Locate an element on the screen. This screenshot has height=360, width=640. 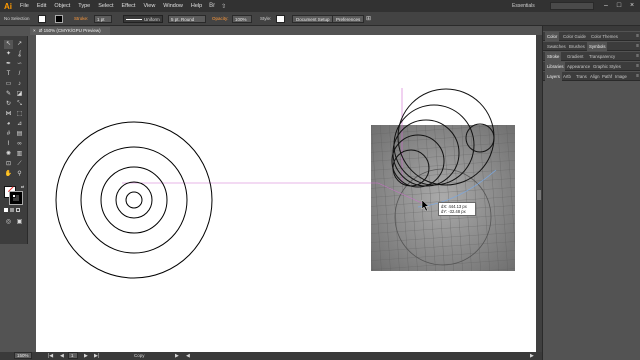
gpu-performance-icon: ⇧ is located at coordinates (223, 6).